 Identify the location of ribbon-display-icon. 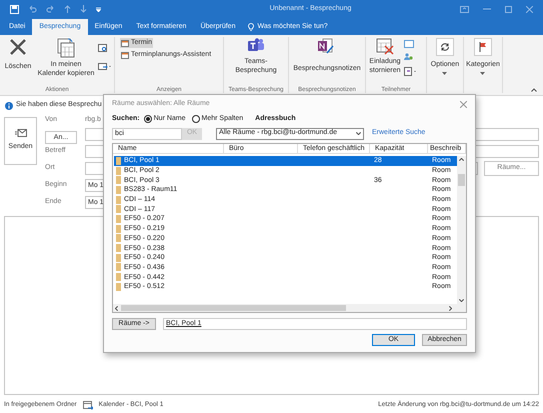
(464, 9).